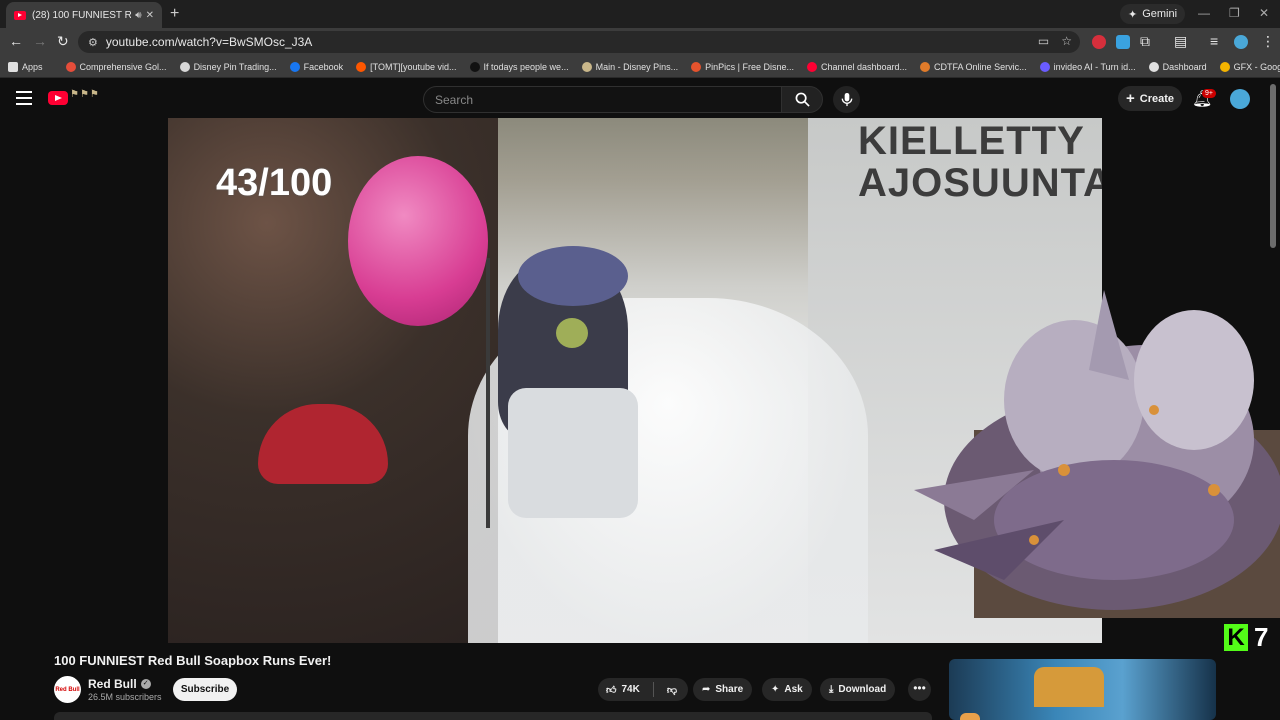 The width and height of the screenshot is (1280, 720). I want to click on bookmark-label: Apps, so click(32, 66).